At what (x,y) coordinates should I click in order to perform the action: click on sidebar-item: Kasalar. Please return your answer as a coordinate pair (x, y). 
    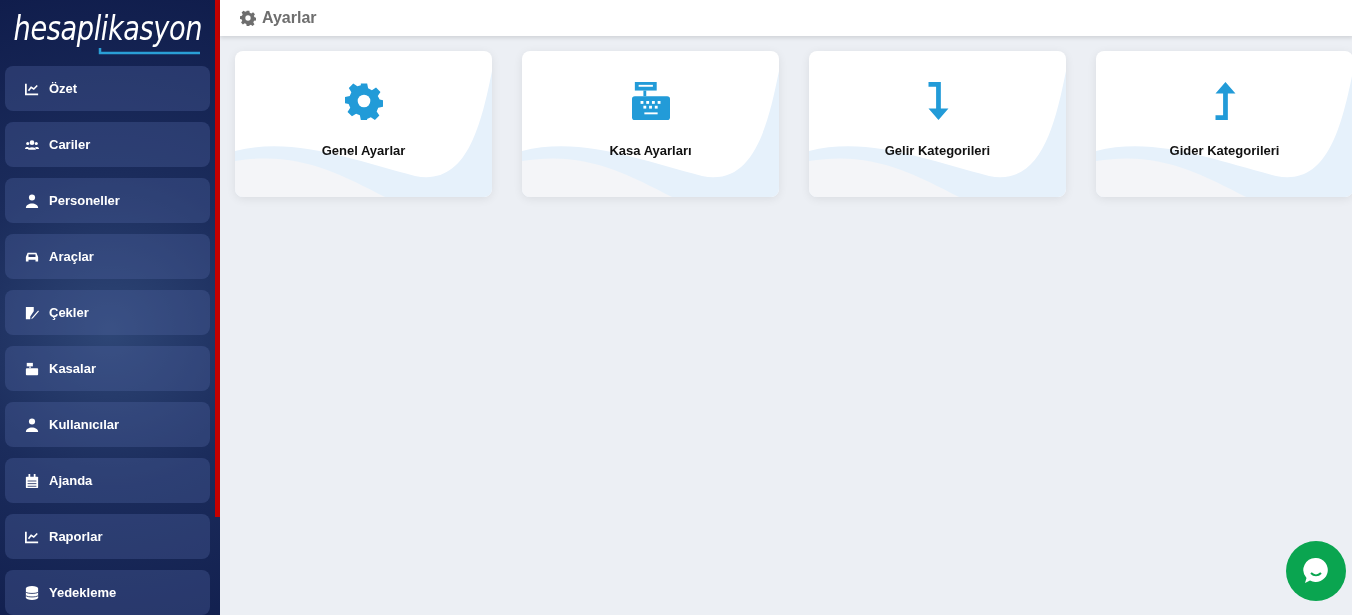
    Looking at the image, I should click on (107, 368).